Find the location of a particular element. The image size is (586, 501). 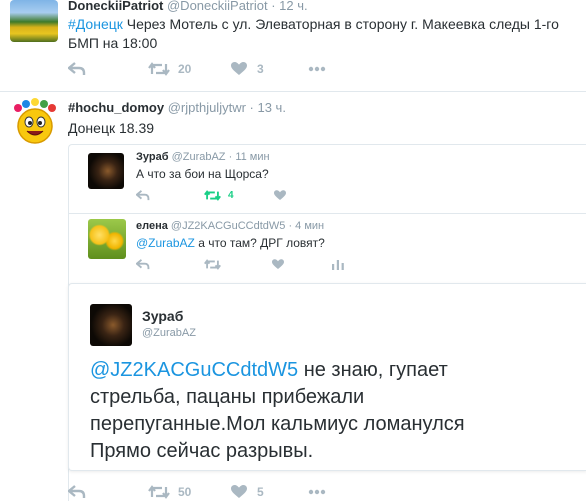

retweet-button: 50 is located at coordinates (189, 492).